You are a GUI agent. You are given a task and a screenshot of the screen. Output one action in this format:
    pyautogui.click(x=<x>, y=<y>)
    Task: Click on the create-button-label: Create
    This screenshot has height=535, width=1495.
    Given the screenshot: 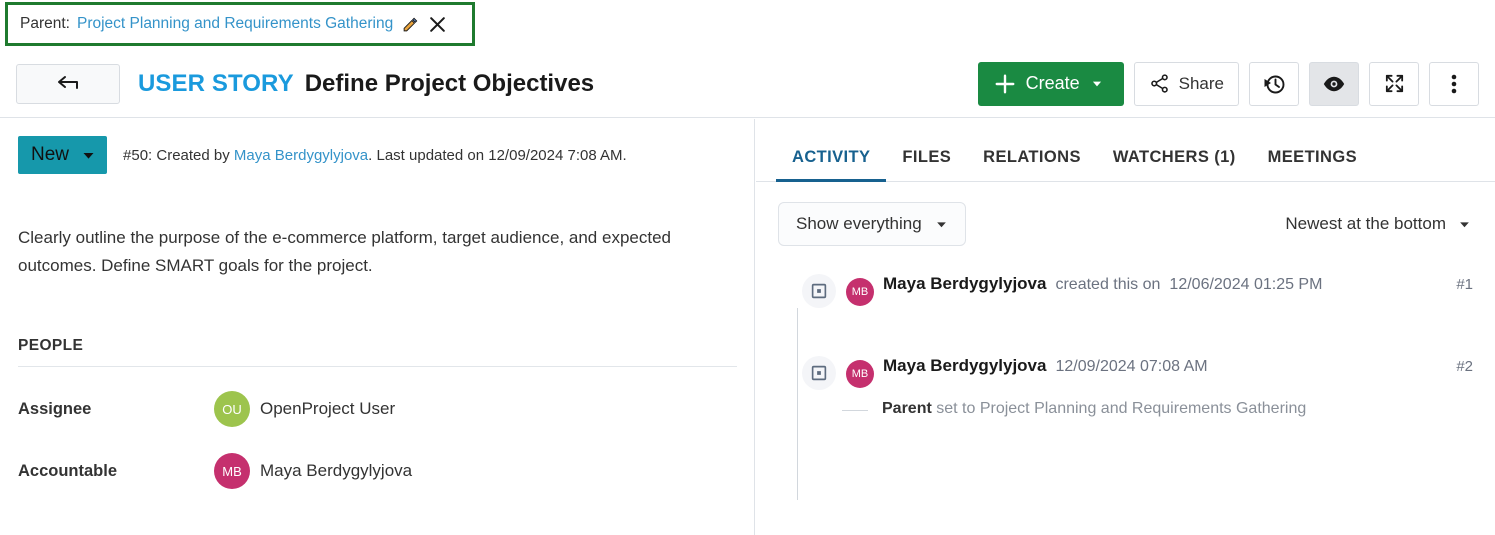 What is the action you would take?
    pyautogui.click(x=1052, y=83)
    